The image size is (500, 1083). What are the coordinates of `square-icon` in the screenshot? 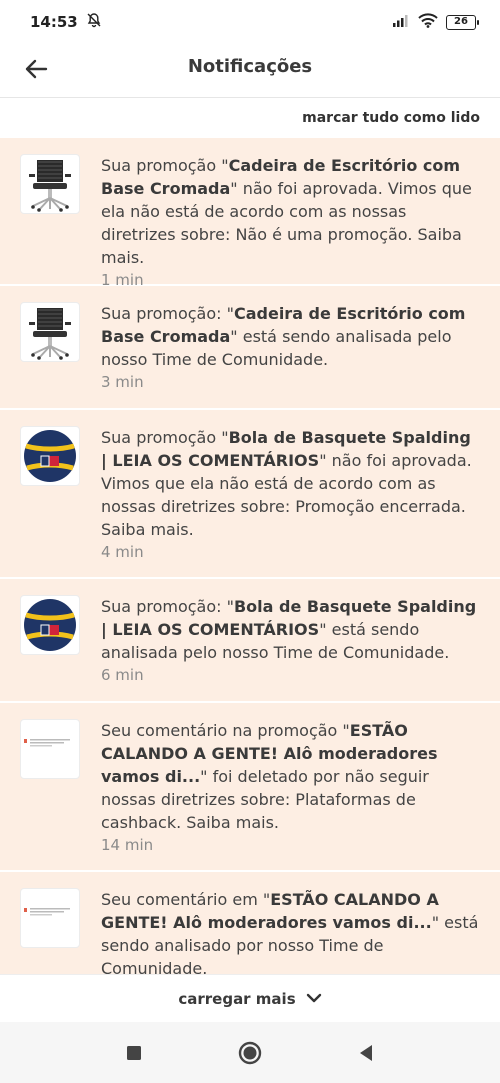 It's located at (134, 1052).